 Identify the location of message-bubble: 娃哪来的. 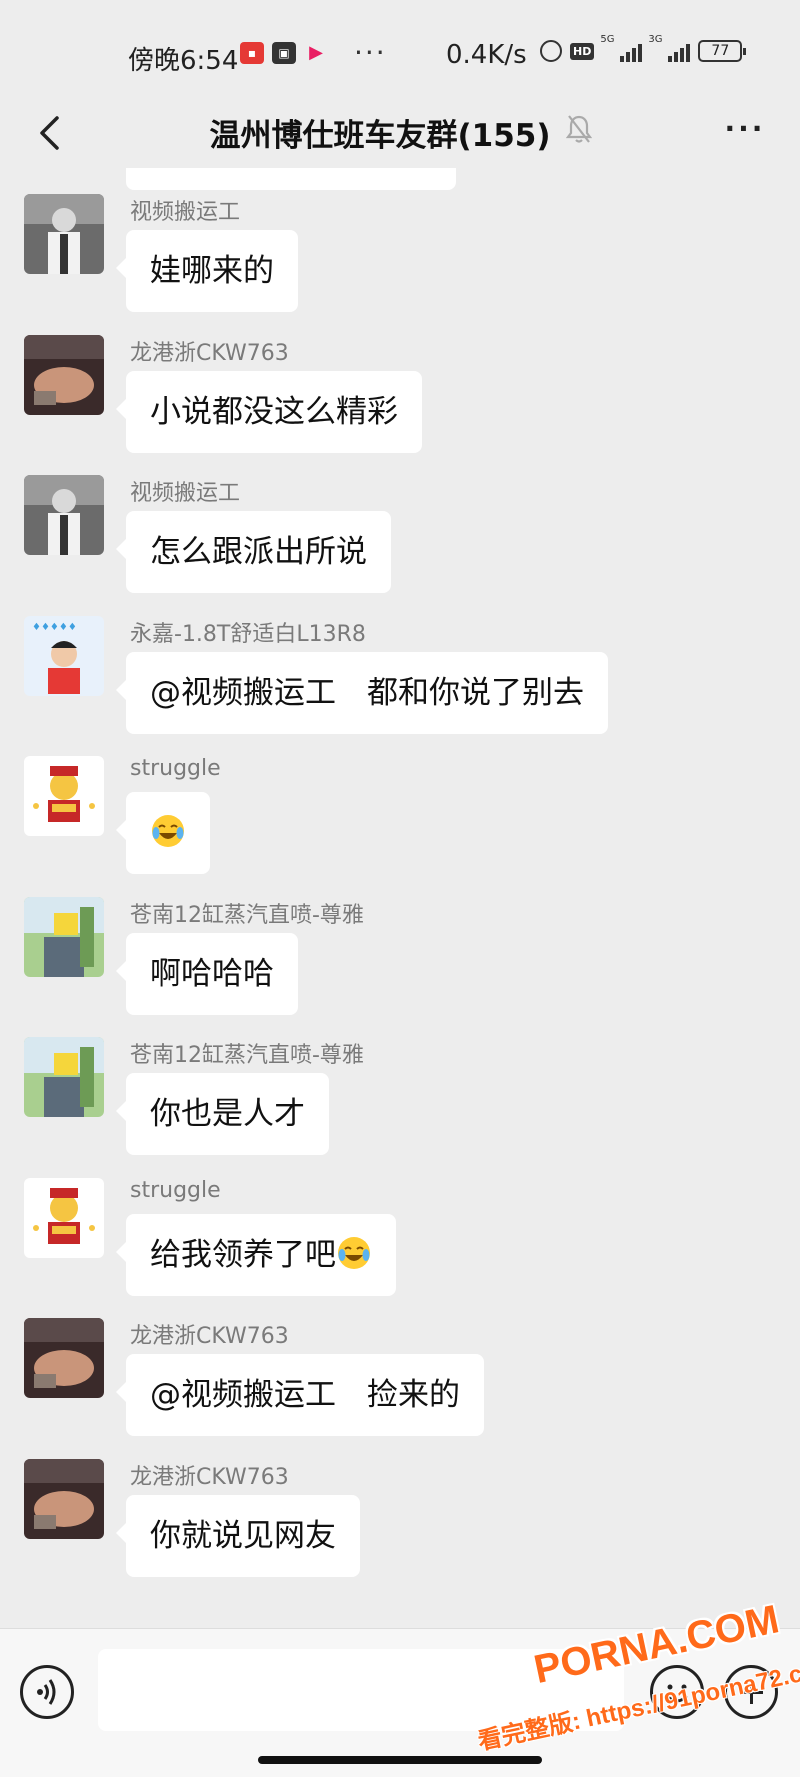
(207, 271).